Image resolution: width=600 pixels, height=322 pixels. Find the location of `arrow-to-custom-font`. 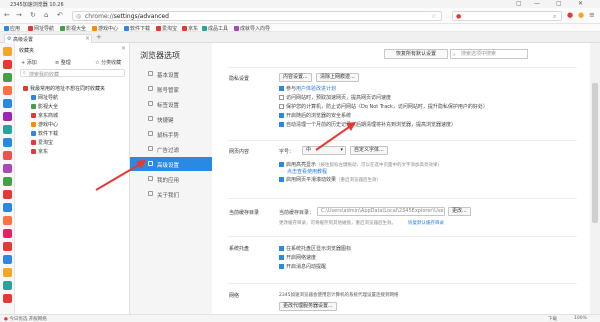

arrow-to-custom-font is located at coordinates (335, 136).